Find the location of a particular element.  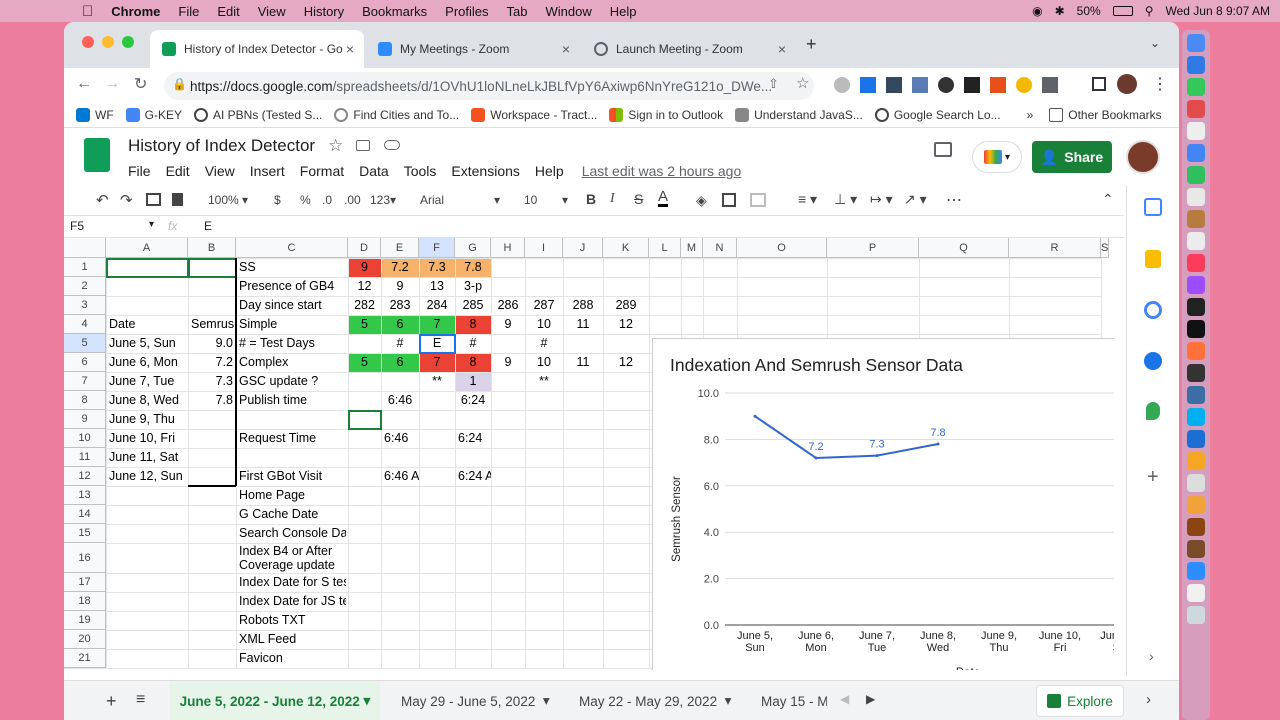

menubar-history: History is located at coordinates (324, 11).